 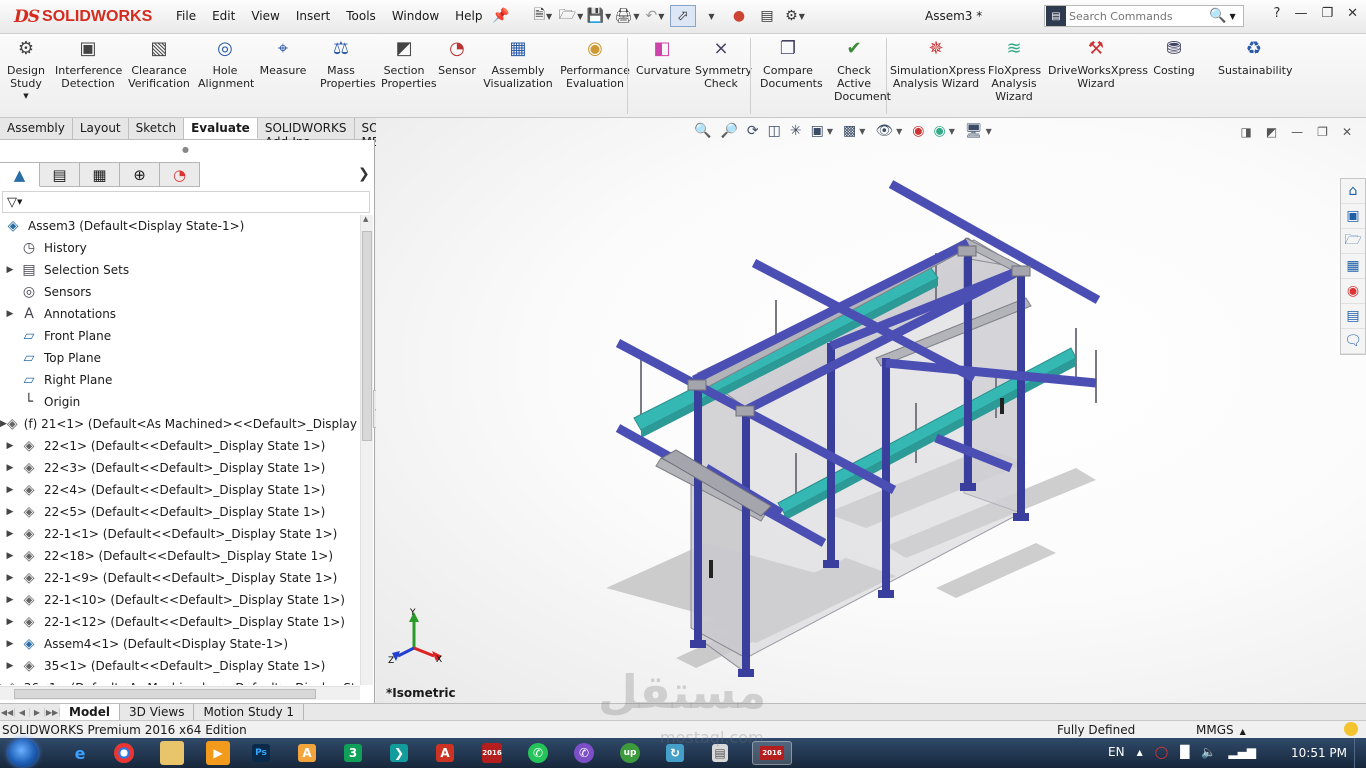 What do you see at coordinates (409, 64) in the screenshot?
I see `section-properties-button: ◩ Section Properties` at bounding box center [409, 64].